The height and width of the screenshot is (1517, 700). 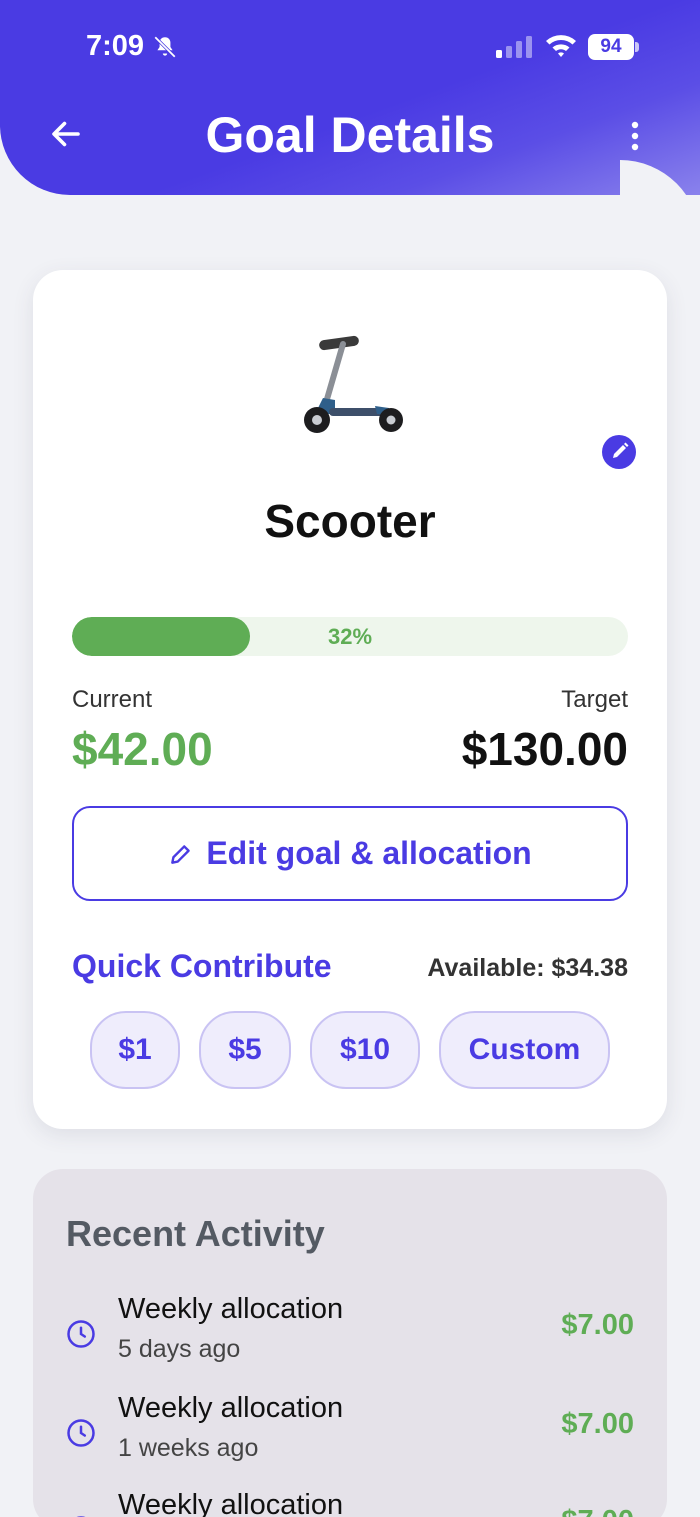 What do you see at coordinates (514, 47) in the screenshot?
I see `cellular-signal-icon` at bounding box center [514, 47].